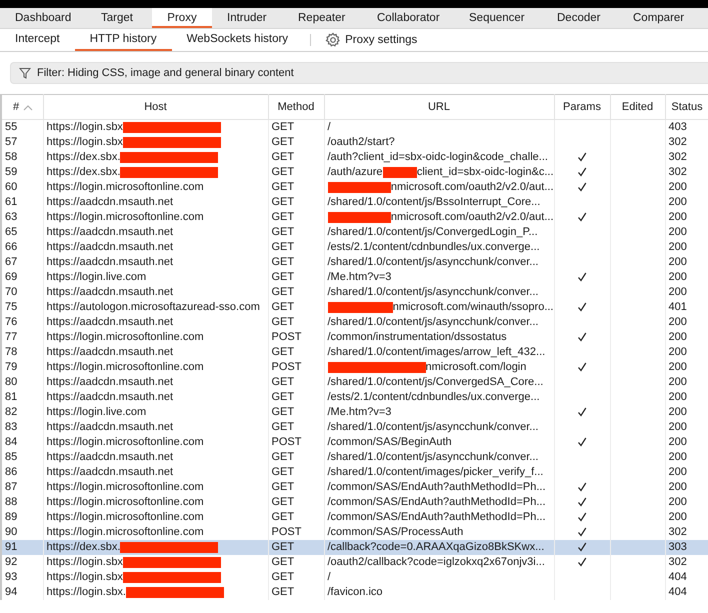  I want to click on table-cell: 93, so click(22, 577).